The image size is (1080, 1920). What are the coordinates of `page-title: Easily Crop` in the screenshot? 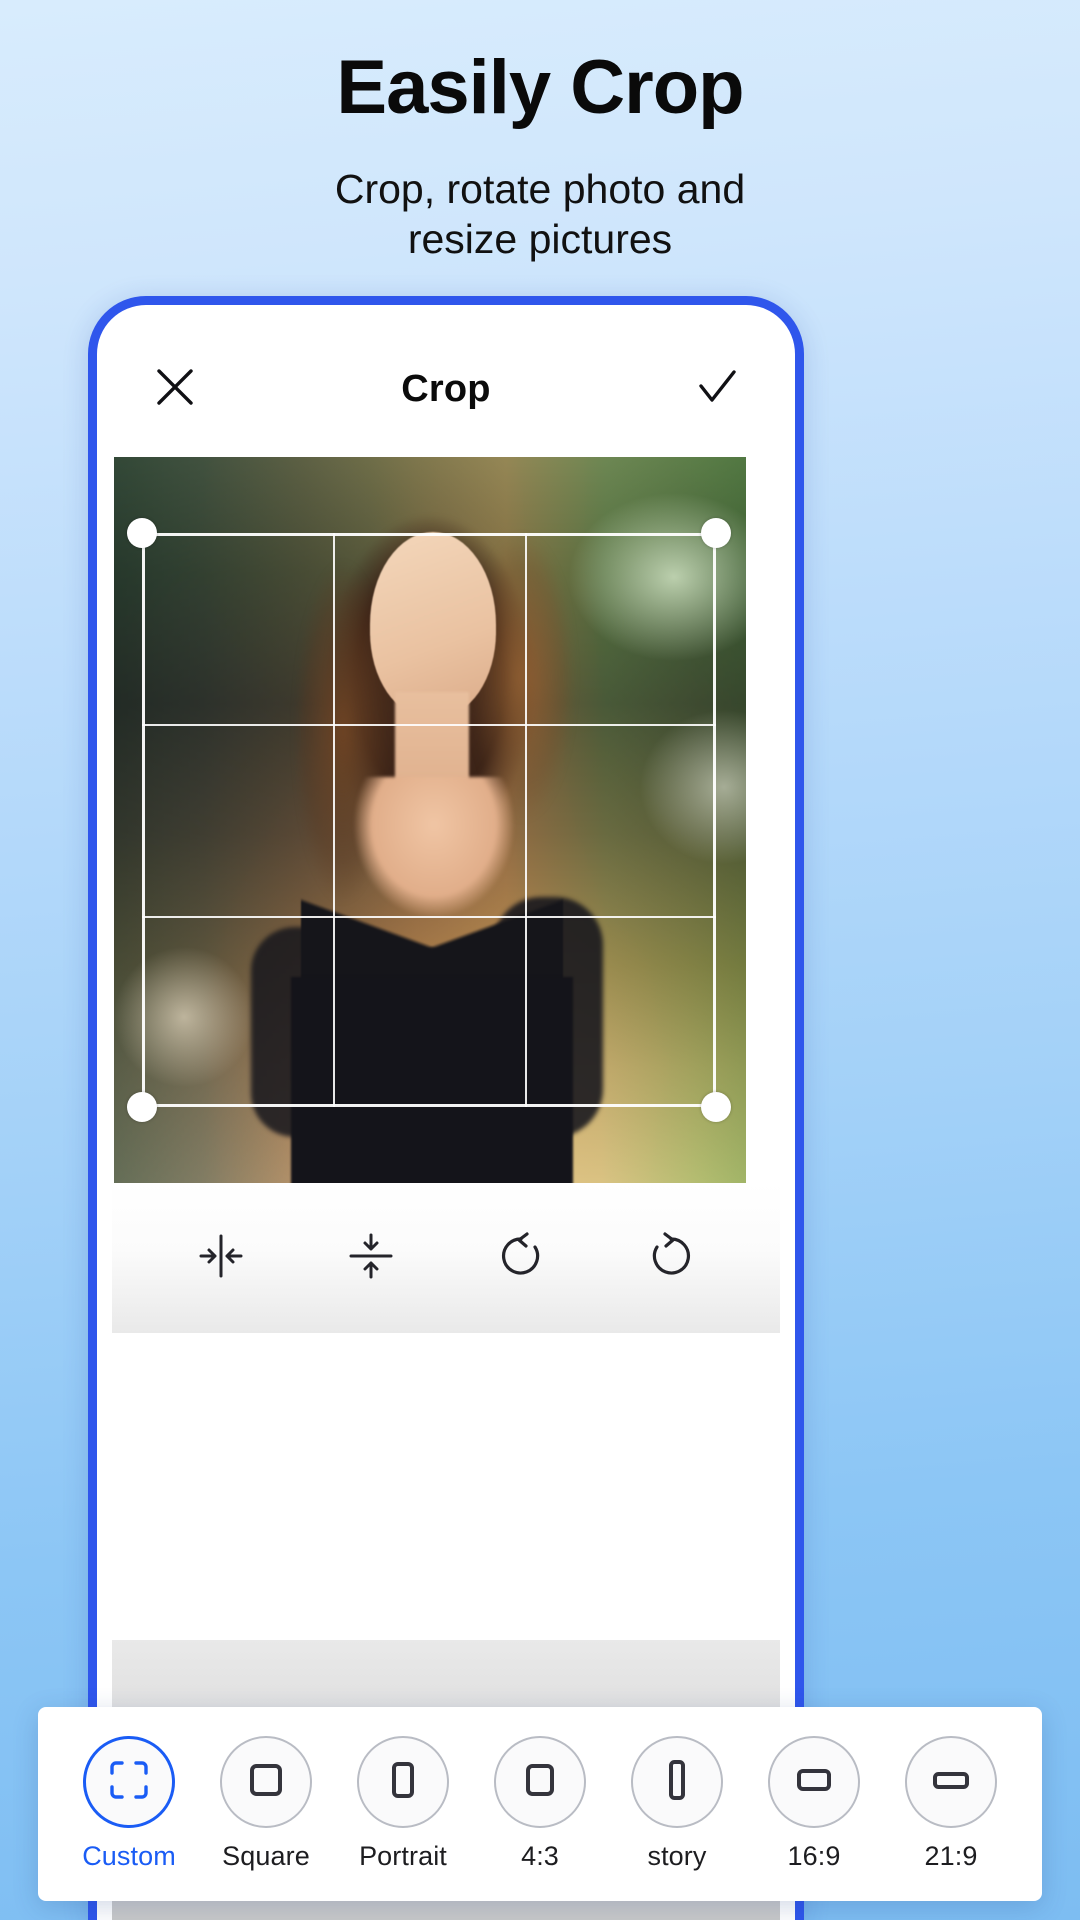 It's located at (540, 87).